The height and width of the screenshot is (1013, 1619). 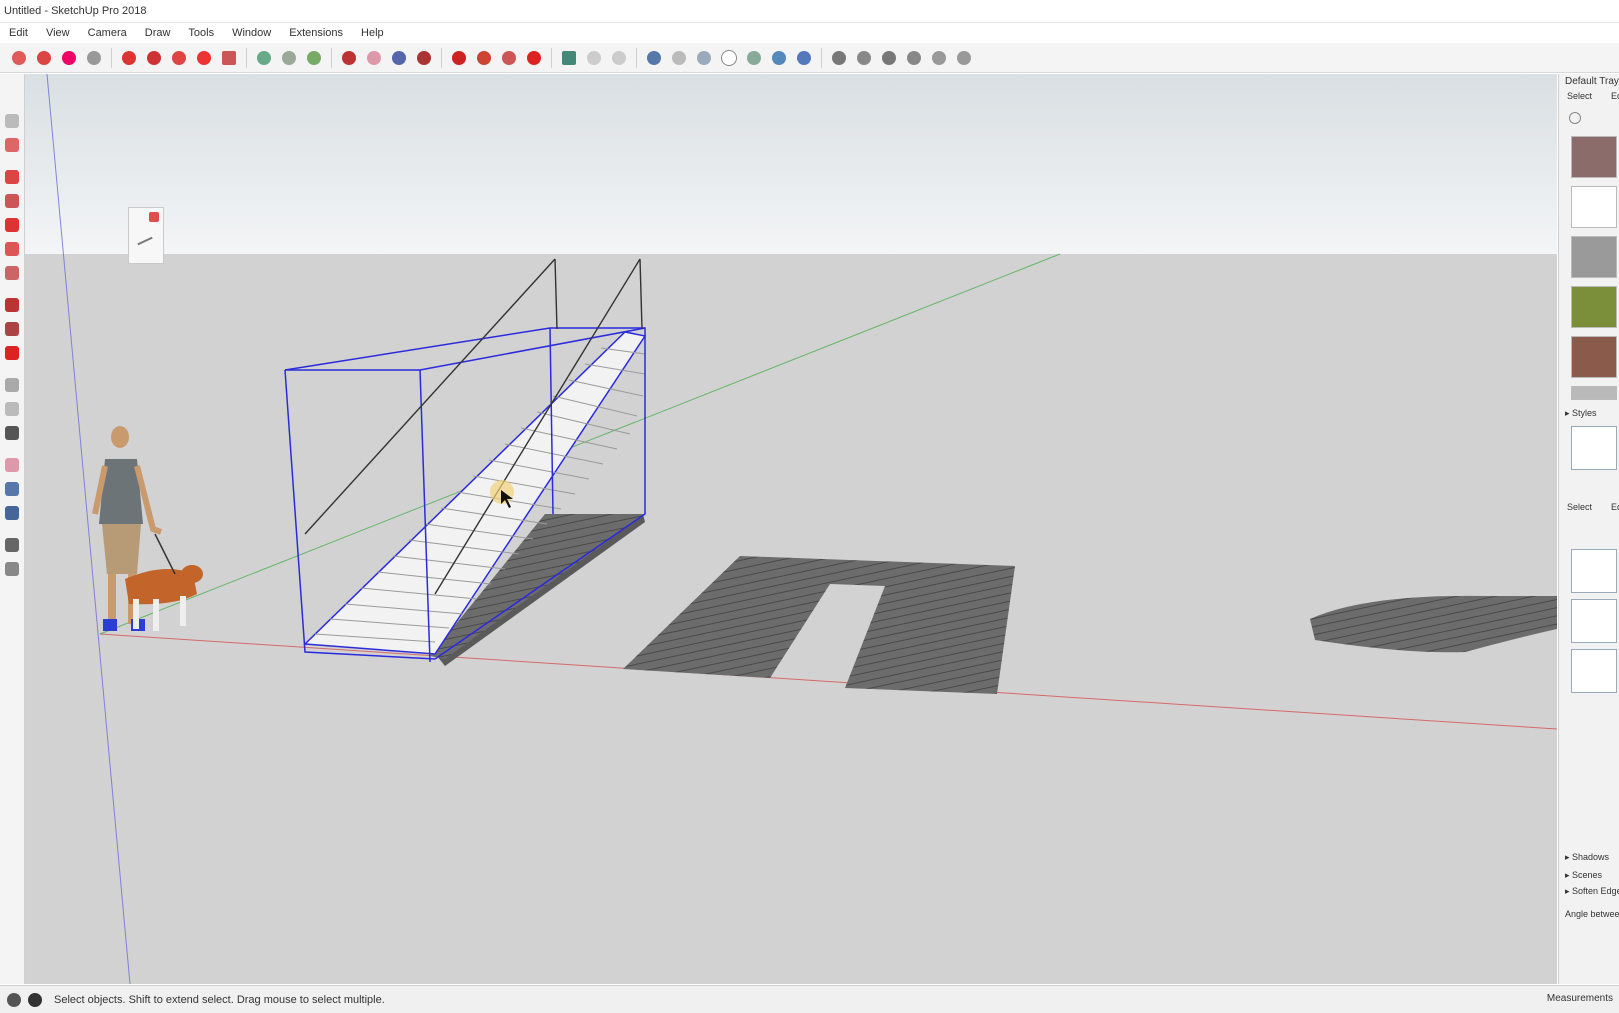 I want to click on rotate-tool-button, so click(x=179, y=58).